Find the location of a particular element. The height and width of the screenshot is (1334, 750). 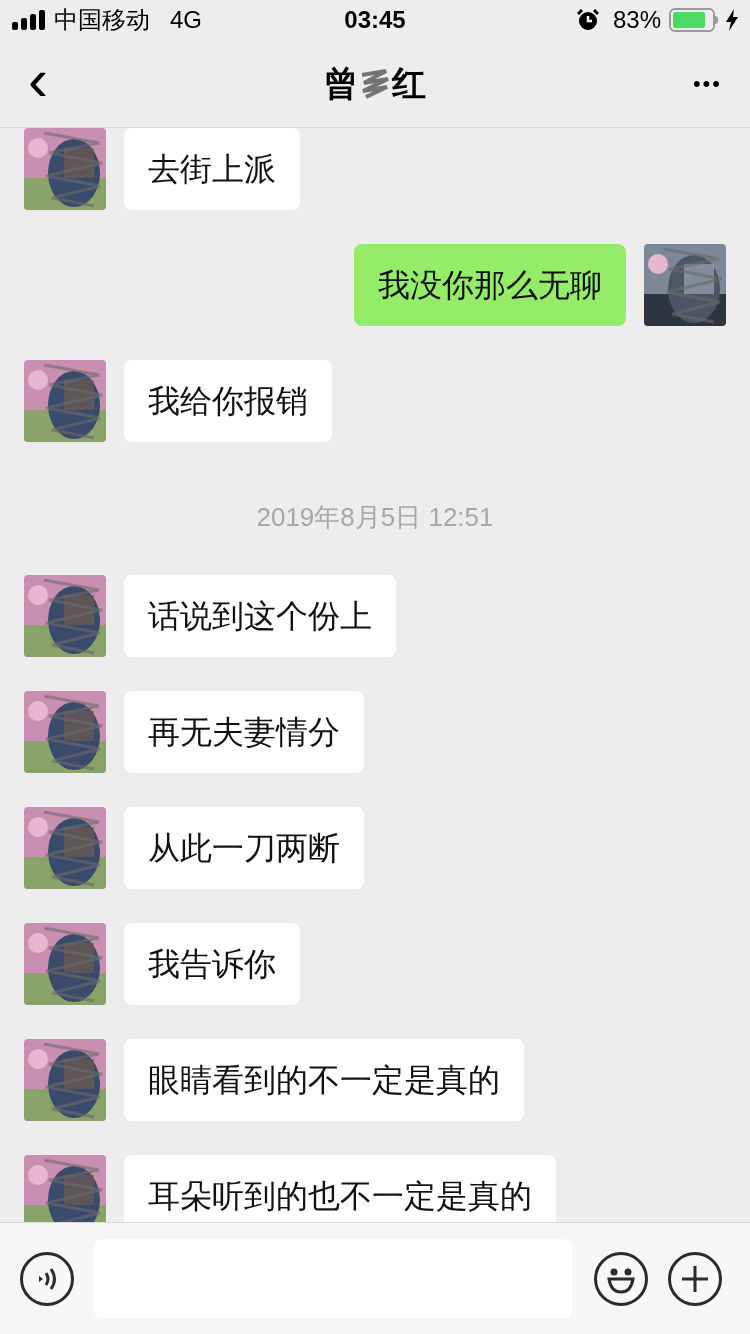

emoji-button is located at coordinates (621, 1278).